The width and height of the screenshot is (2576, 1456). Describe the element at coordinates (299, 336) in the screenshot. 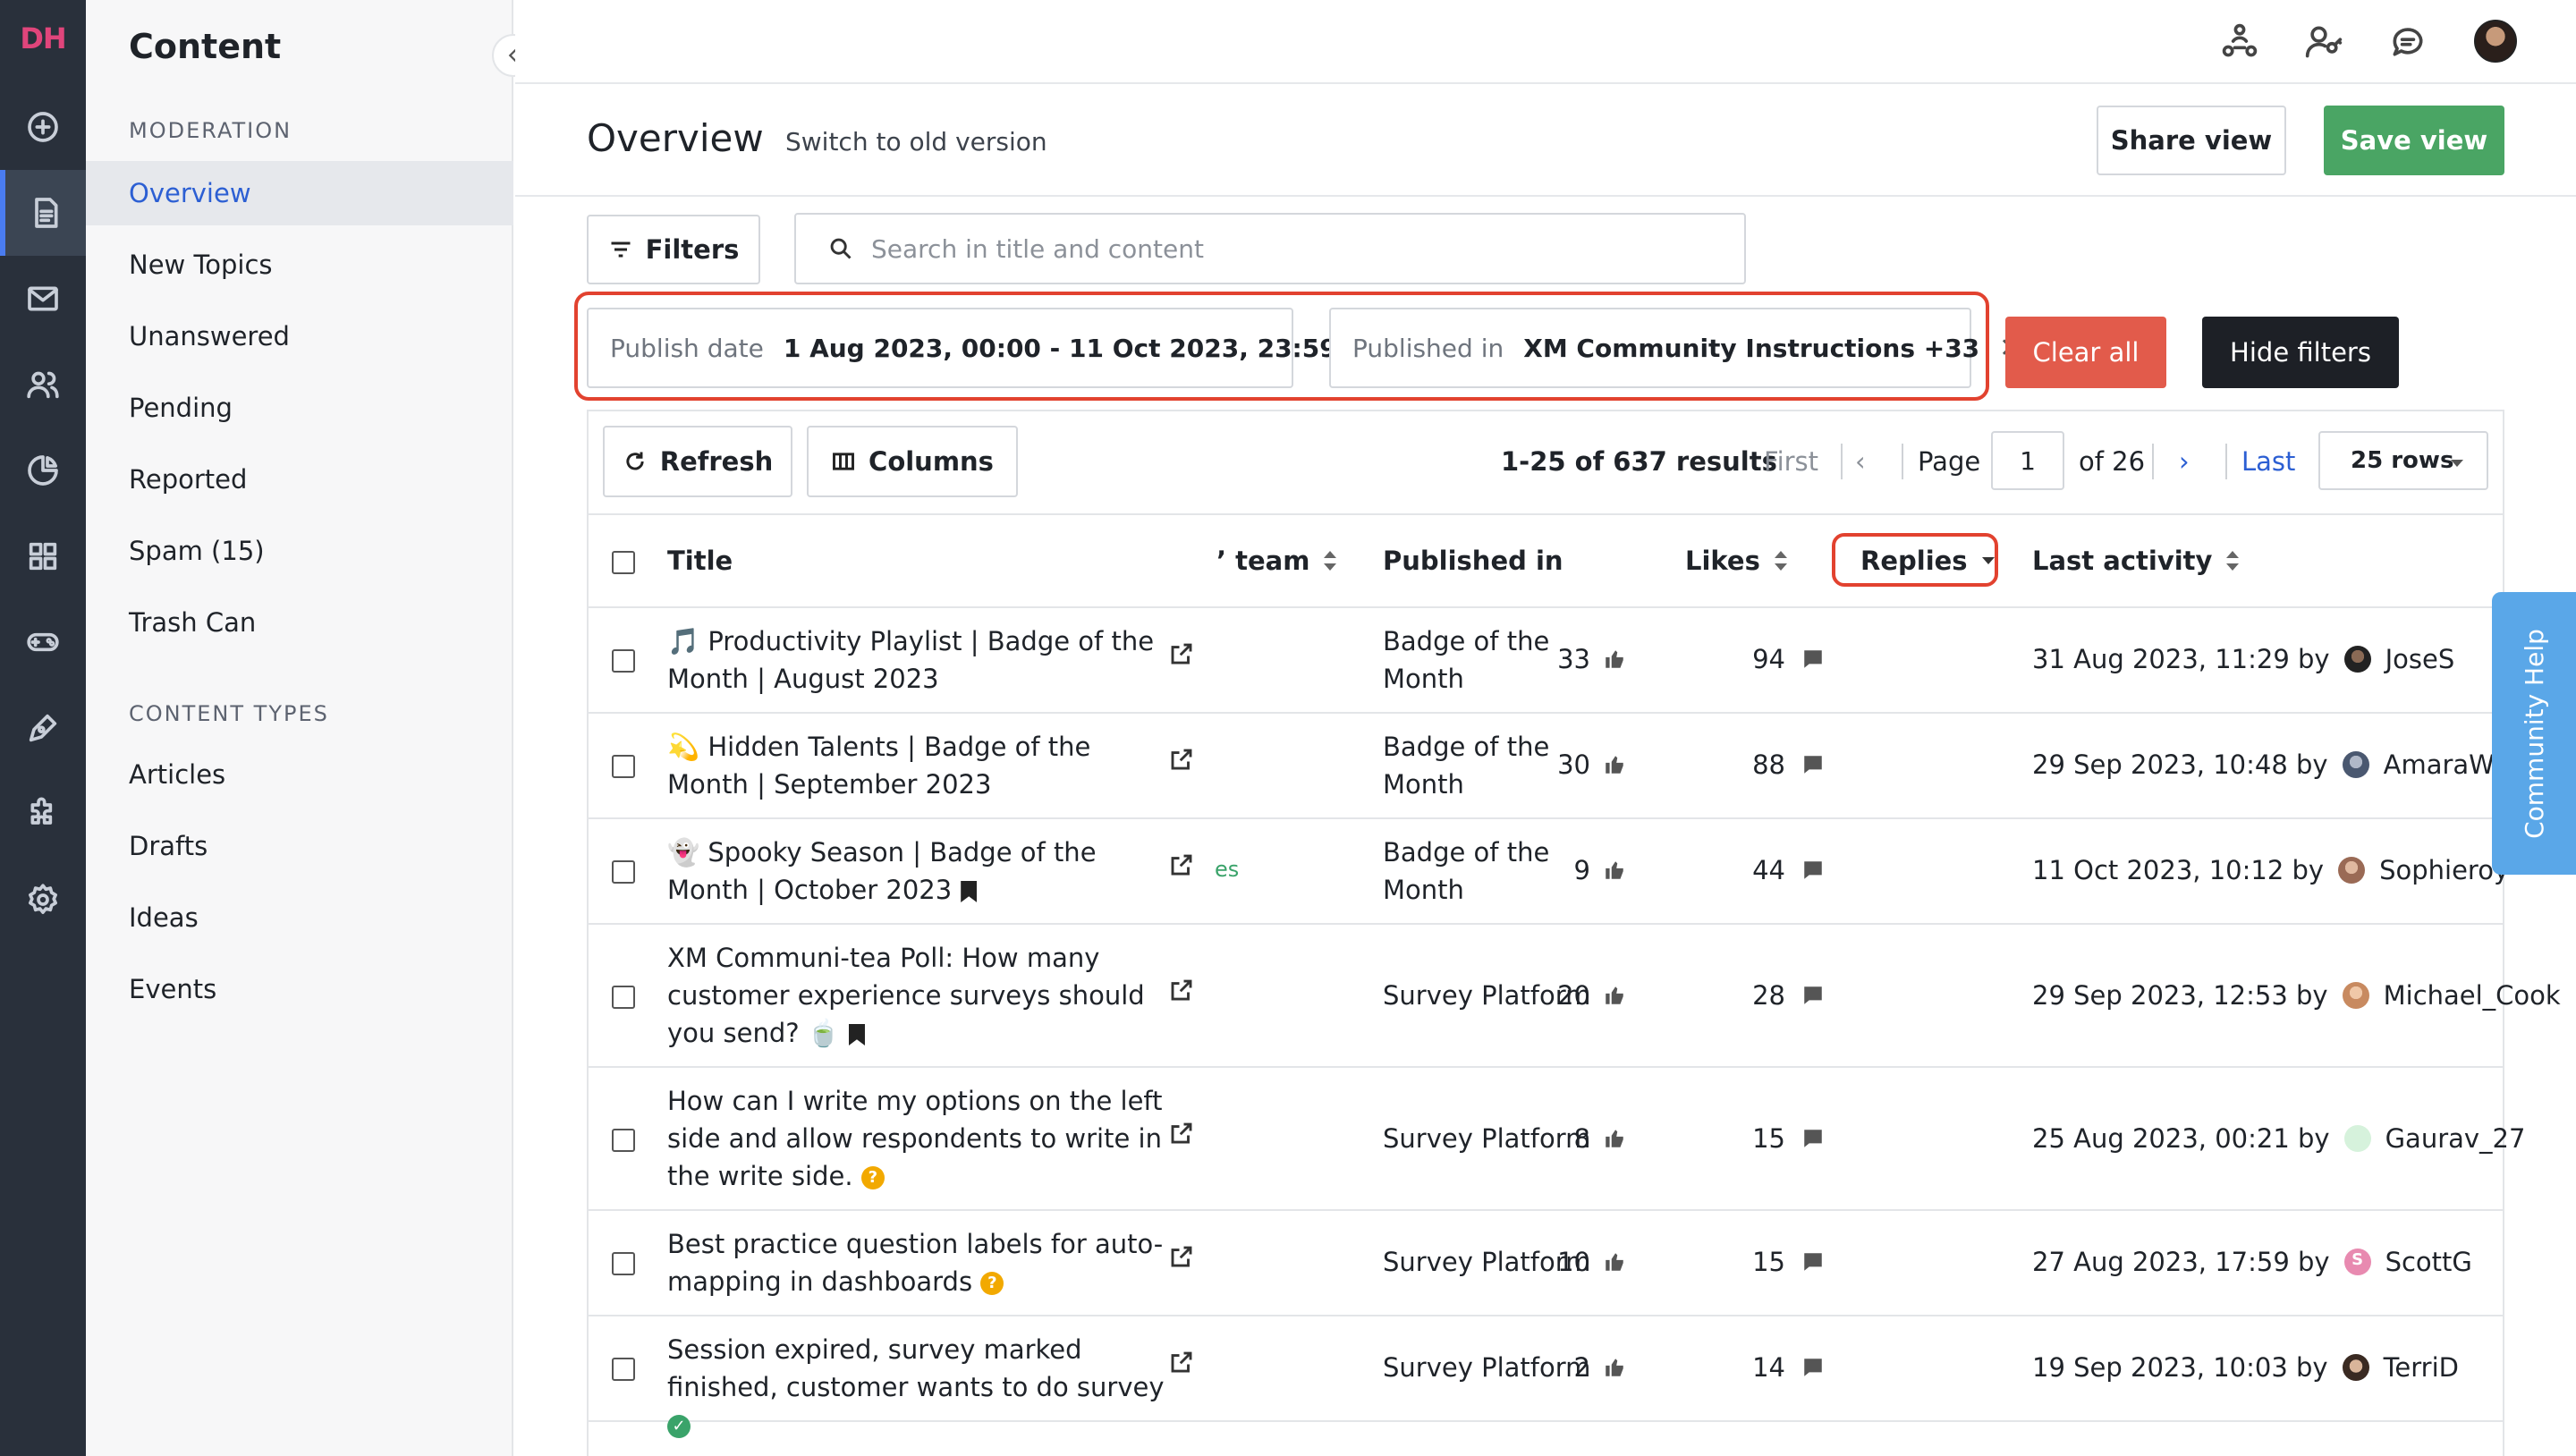

I see `sidebar-item-unanswered: Unanswered` at that location.